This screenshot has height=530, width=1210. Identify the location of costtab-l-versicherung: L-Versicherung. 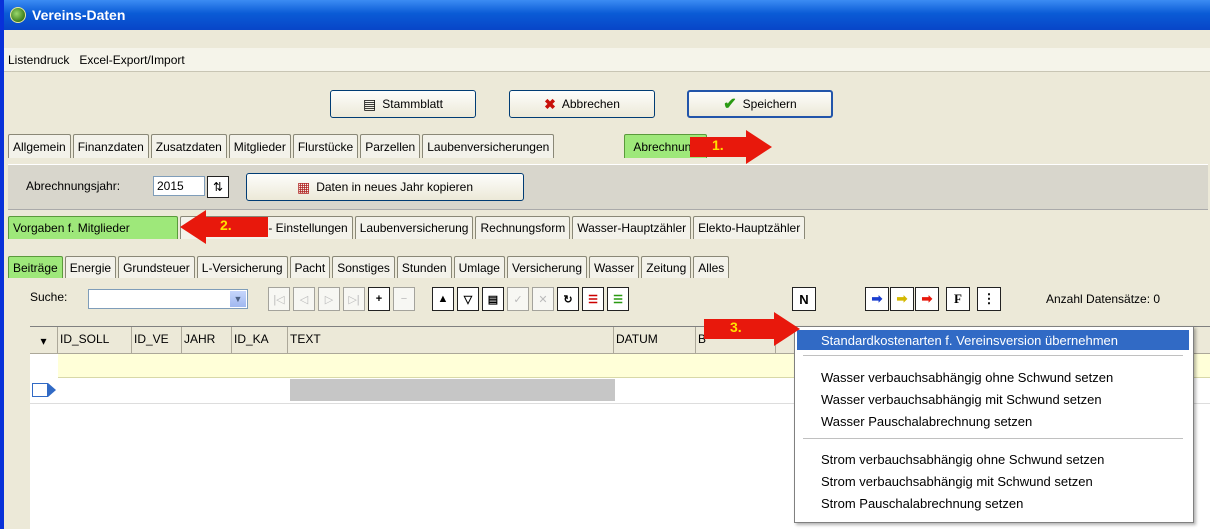
(242, 267).